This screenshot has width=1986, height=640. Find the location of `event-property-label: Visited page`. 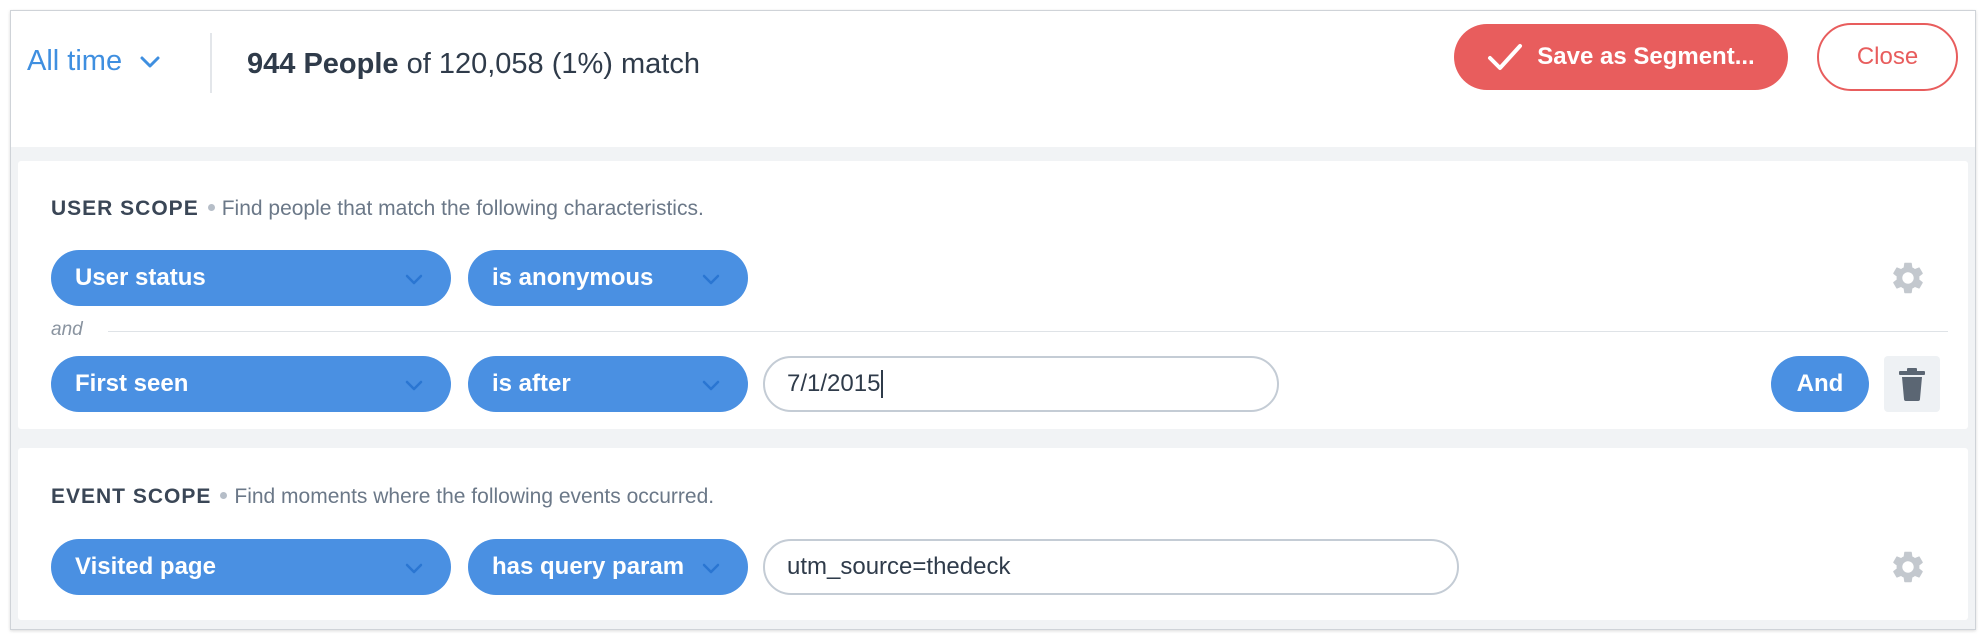

event-property-label: Visited page is located at coordinates (145, 566).